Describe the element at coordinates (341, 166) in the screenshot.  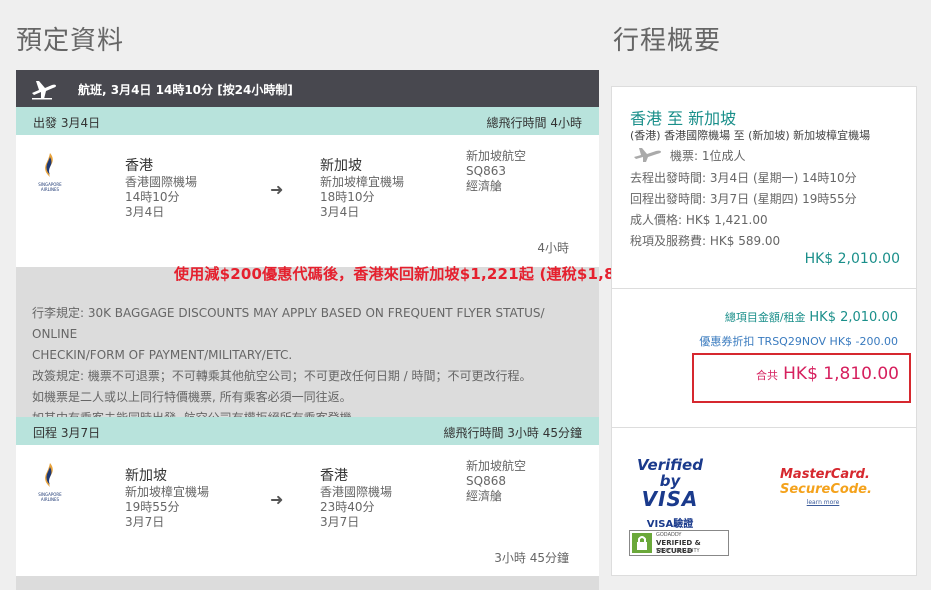
I see `destination-city: 新加坡` at that location.